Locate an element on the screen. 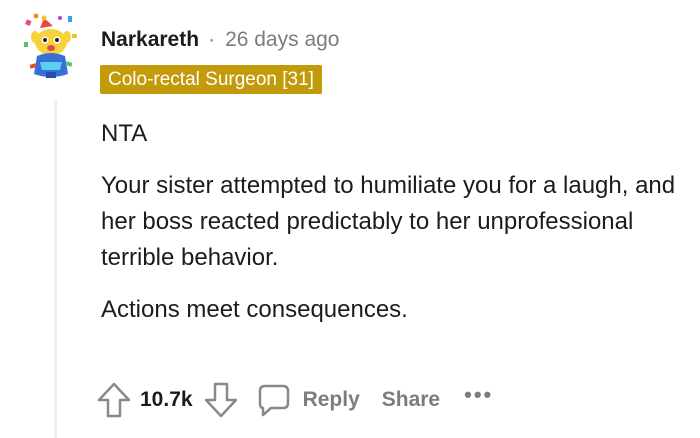 The width and height of the screenshot is (700, 438). downvote-arrow-icon is located at coordinates (221, 400).